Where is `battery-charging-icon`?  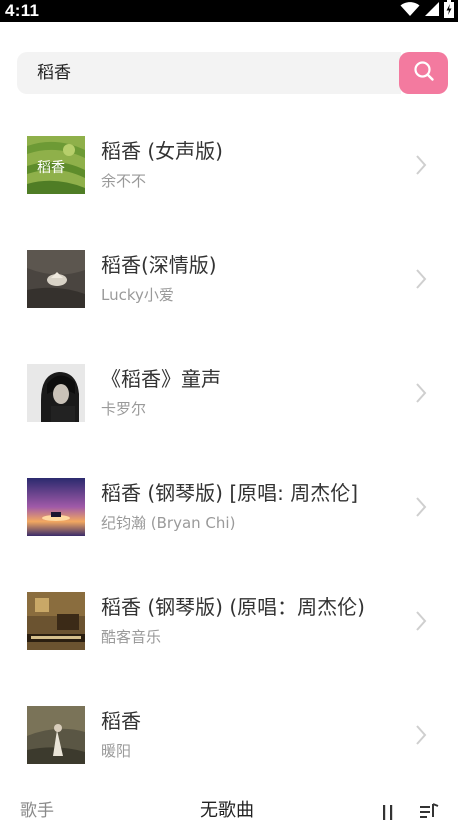 battery-charging-icon is located at coordinates (449, 11).